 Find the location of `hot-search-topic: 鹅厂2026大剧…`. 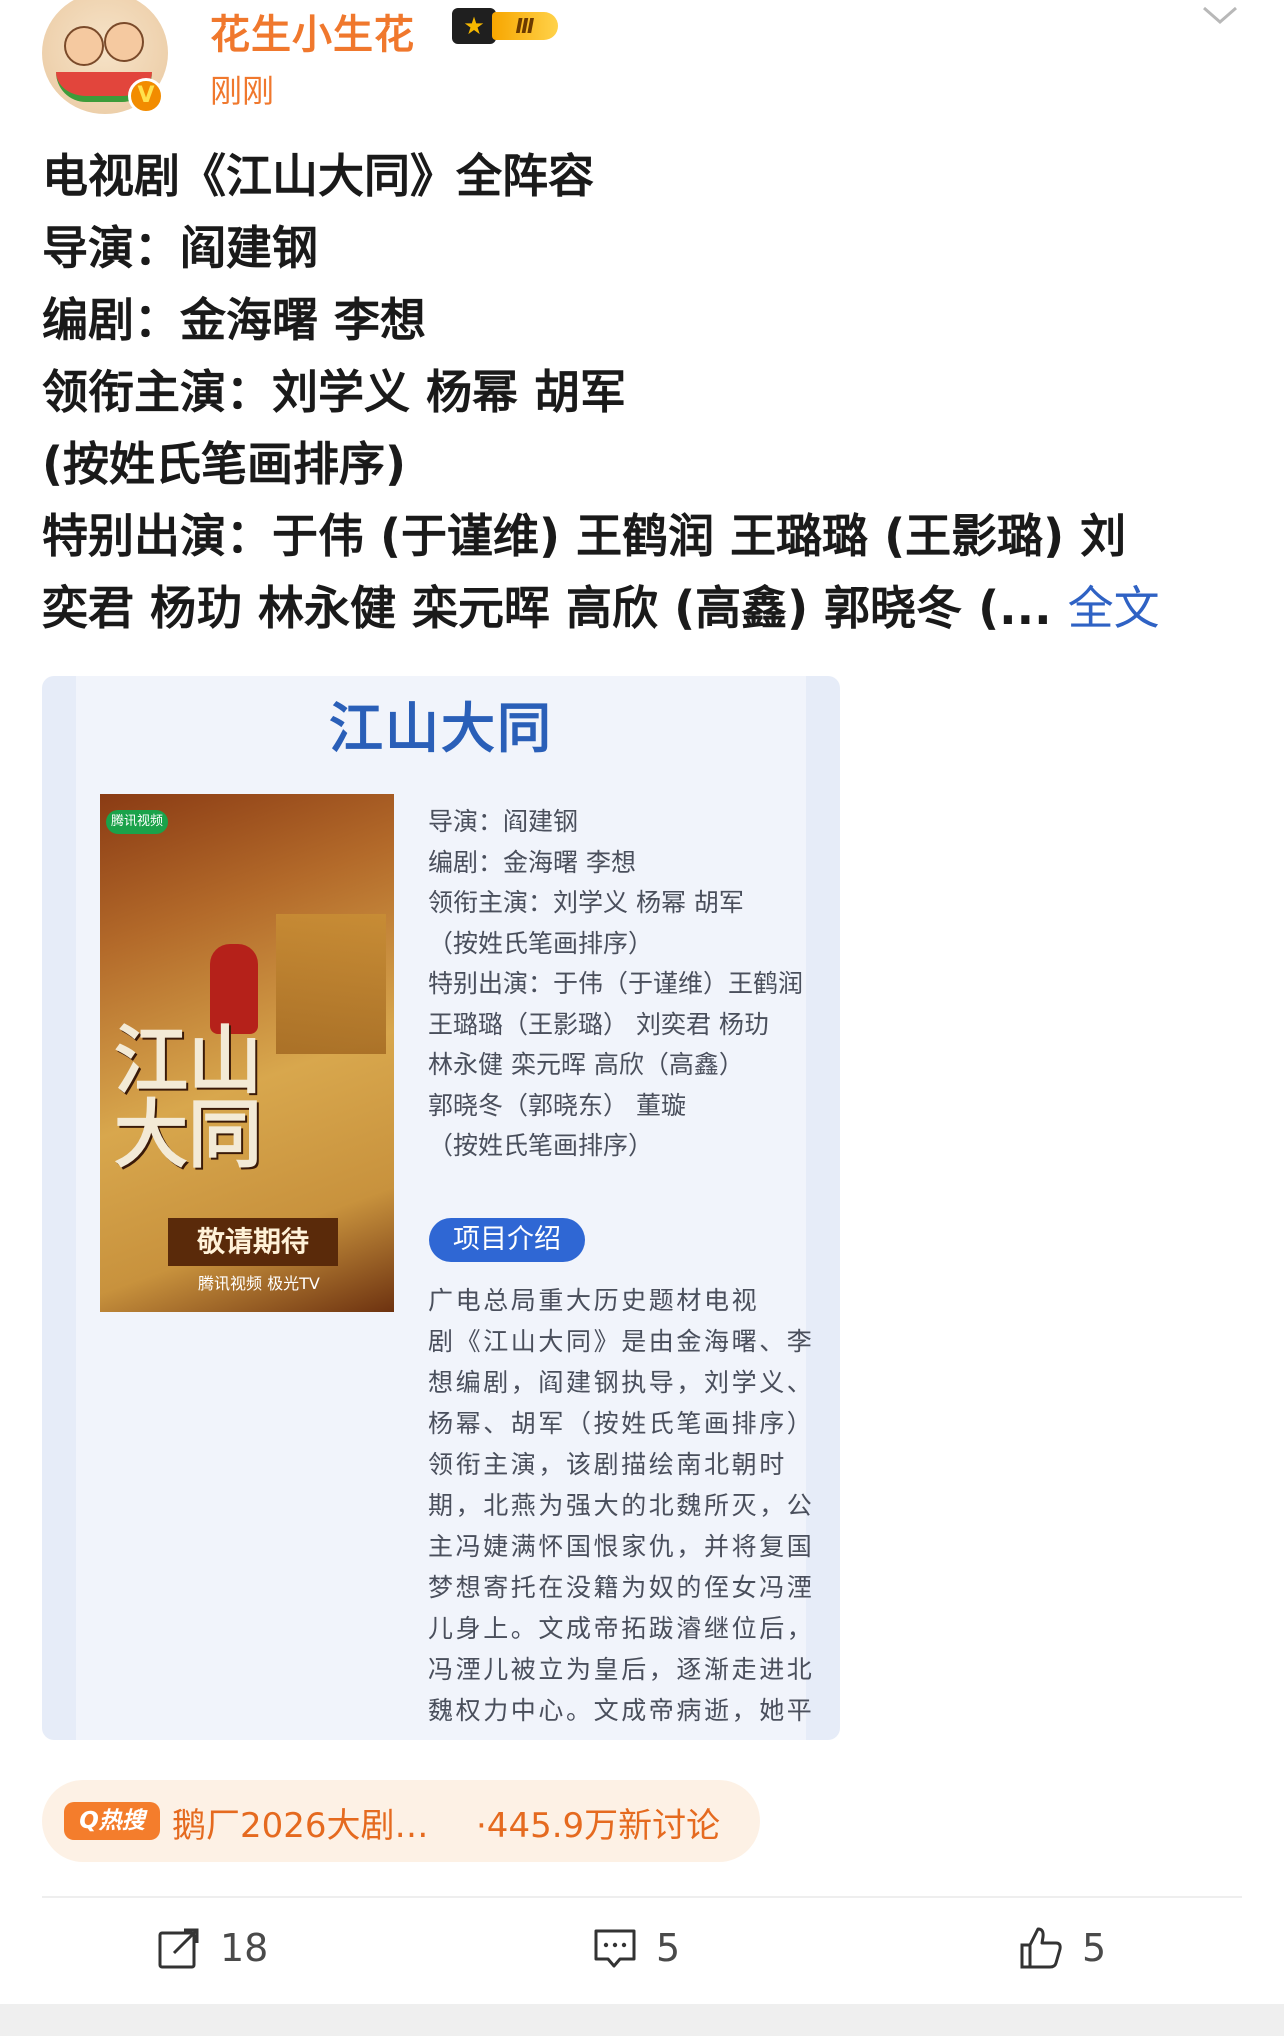

hot-search-topic: 鹅厂2026大剧… is located at coordinates (300, 1826).